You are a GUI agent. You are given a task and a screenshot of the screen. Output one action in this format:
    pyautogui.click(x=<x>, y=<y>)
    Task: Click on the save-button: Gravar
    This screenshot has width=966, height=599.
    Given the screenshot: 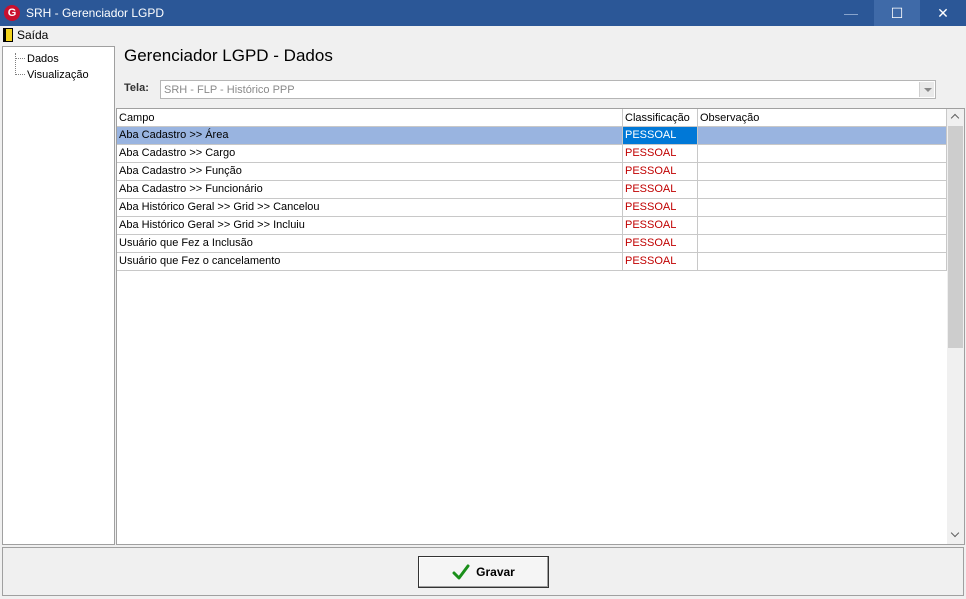 What is the action you would take?
    pyautogui.click(x=483, y=572)
    